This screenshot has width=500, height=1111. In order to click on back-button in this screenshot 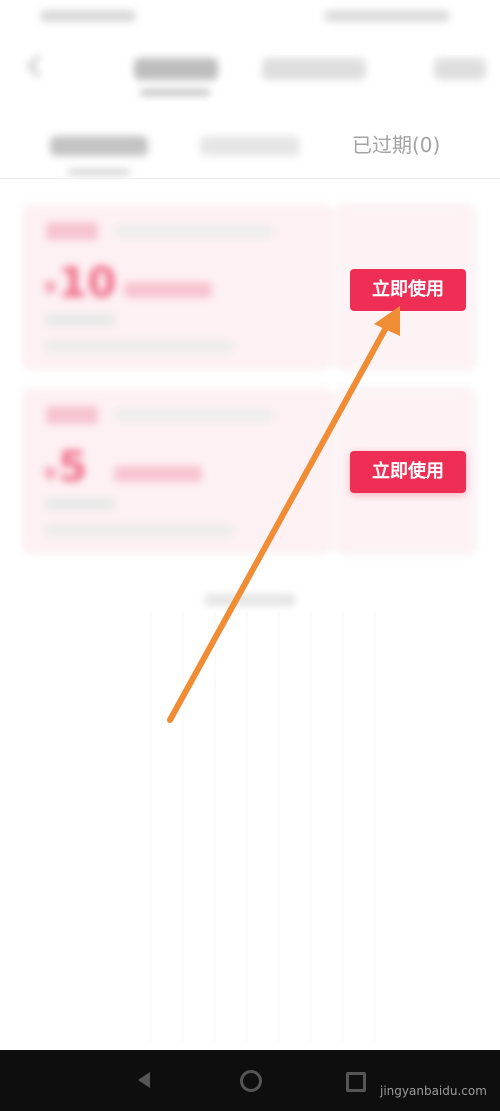, I will do `click(35, 67)`.